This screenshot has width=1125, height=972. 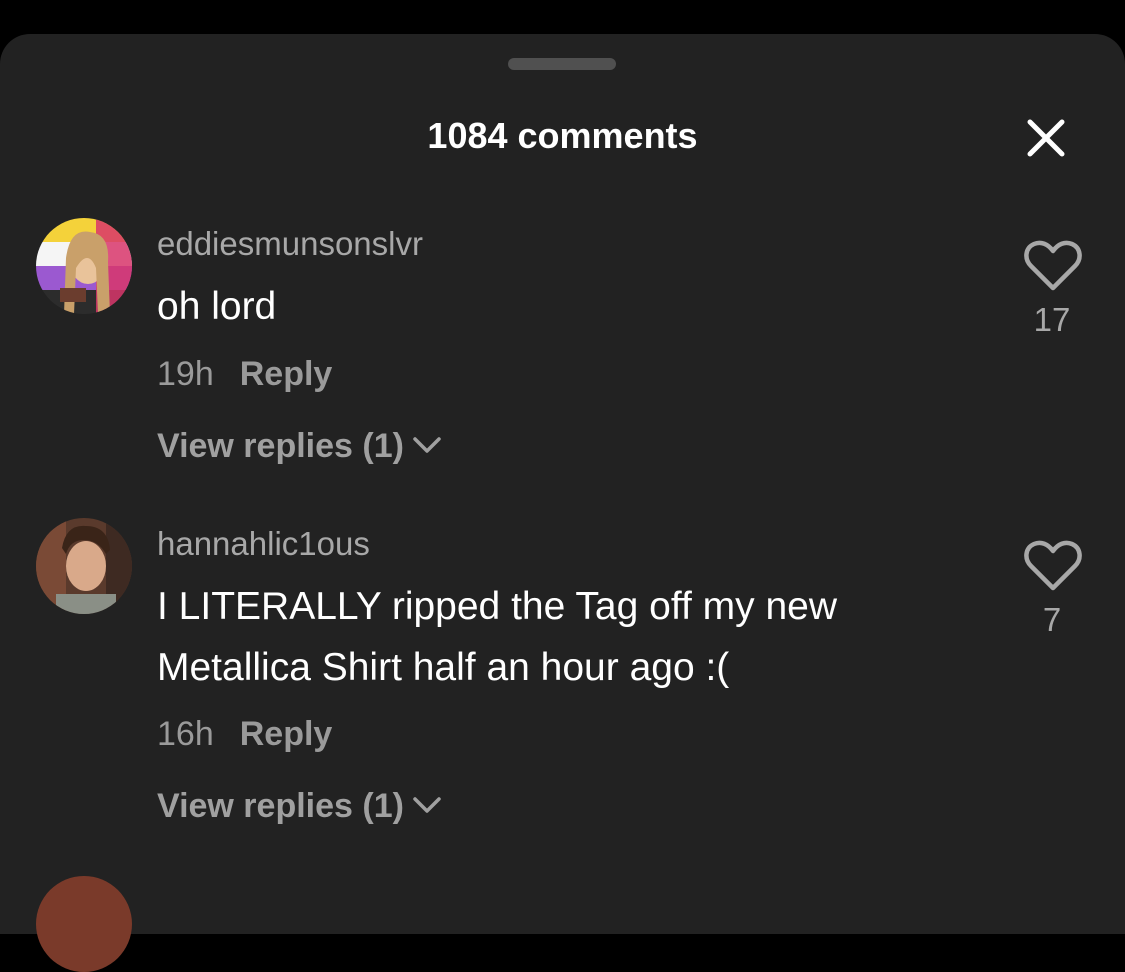 I want to click on comment-meta: 16h Reply, so click(x=244, y=734).